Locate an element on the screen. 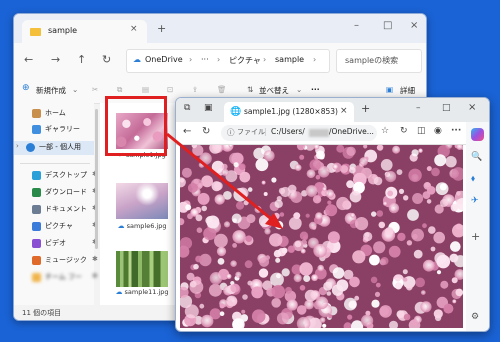 This screenshot has width=500, height=342. split-screen-icon: ◫ is located at coordinates (421, 131).